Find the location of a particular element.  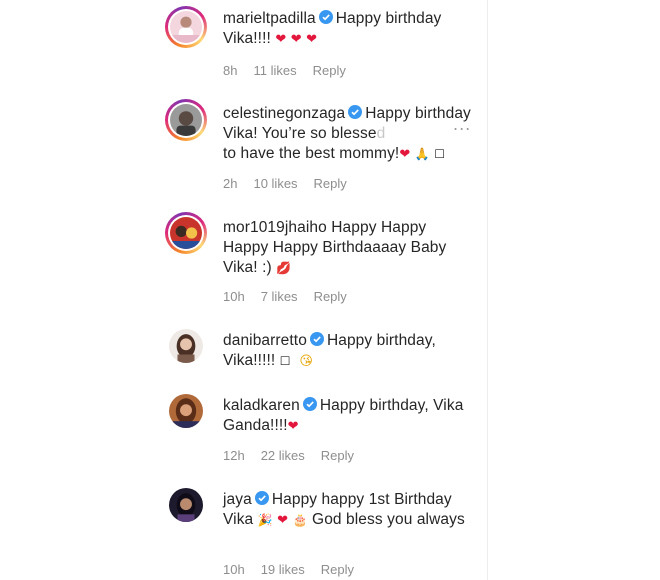

comment-likes: 11 likes is located at coordinates (274, 70).